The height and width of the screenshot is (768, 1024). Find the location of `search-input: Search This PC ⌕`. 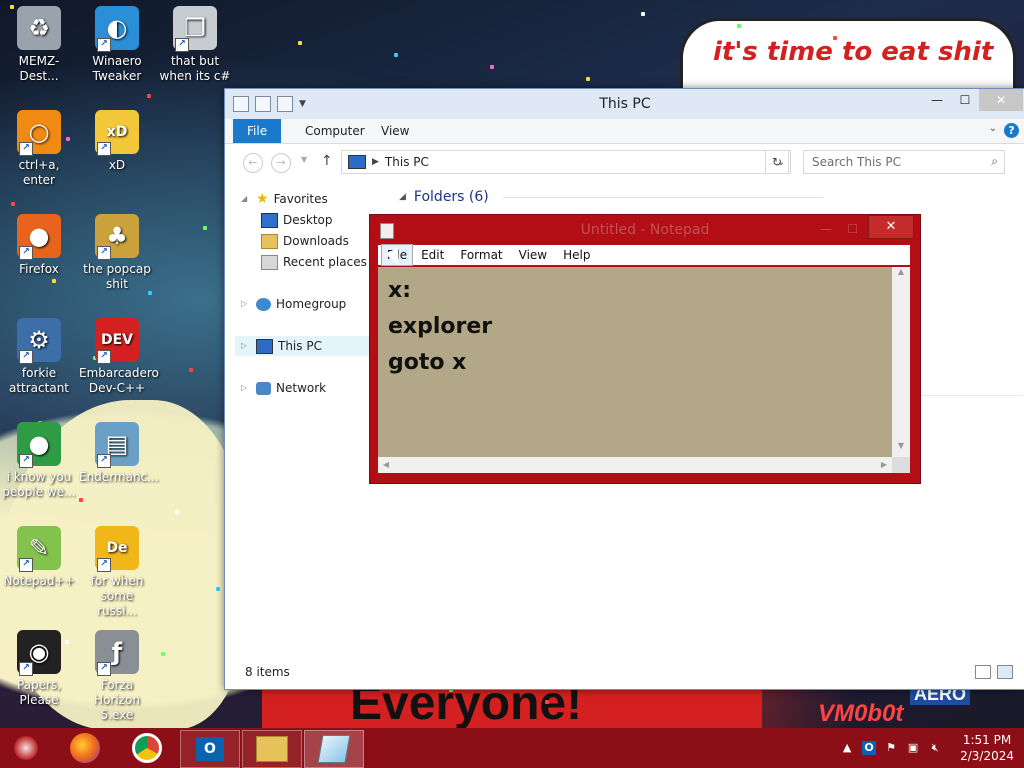

search-input: Search This PC ⌕ is located at coordinates (904, 162).